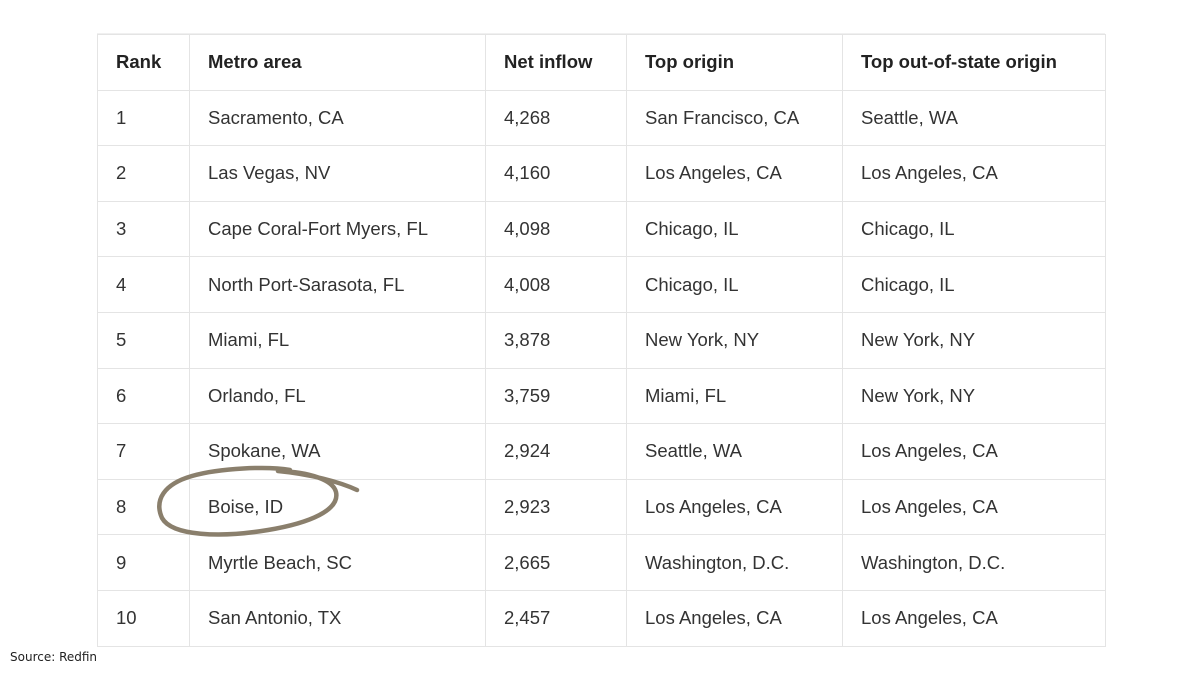 This screenshot has width=1200, height=675. I want to click on cell-metro-area: Orlando, FL, so click(337, 396).